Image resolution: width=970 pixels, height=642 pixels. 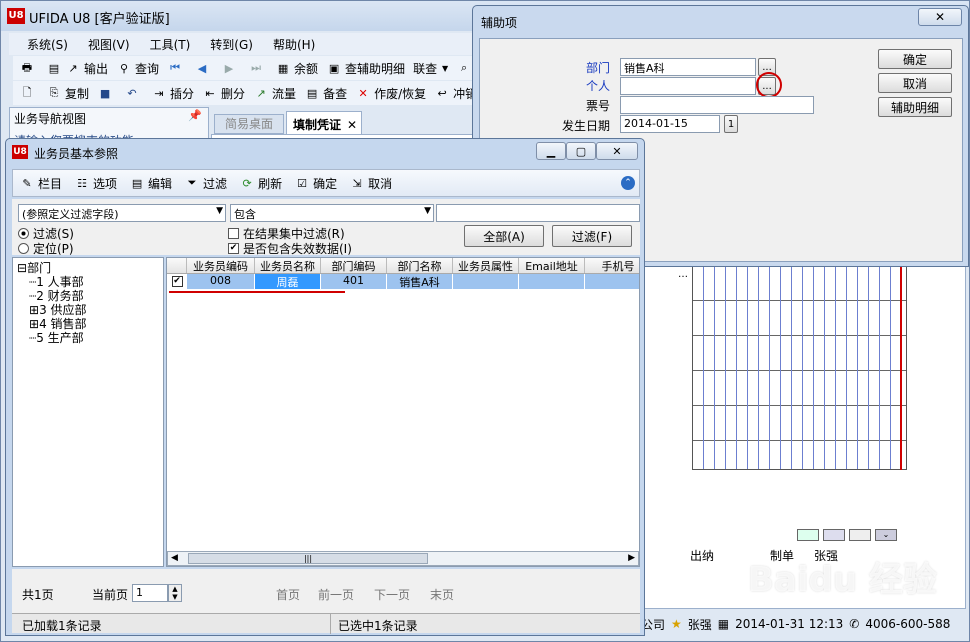 I want to click on date-field: 2014-01-15, so click(x=670, y=124).